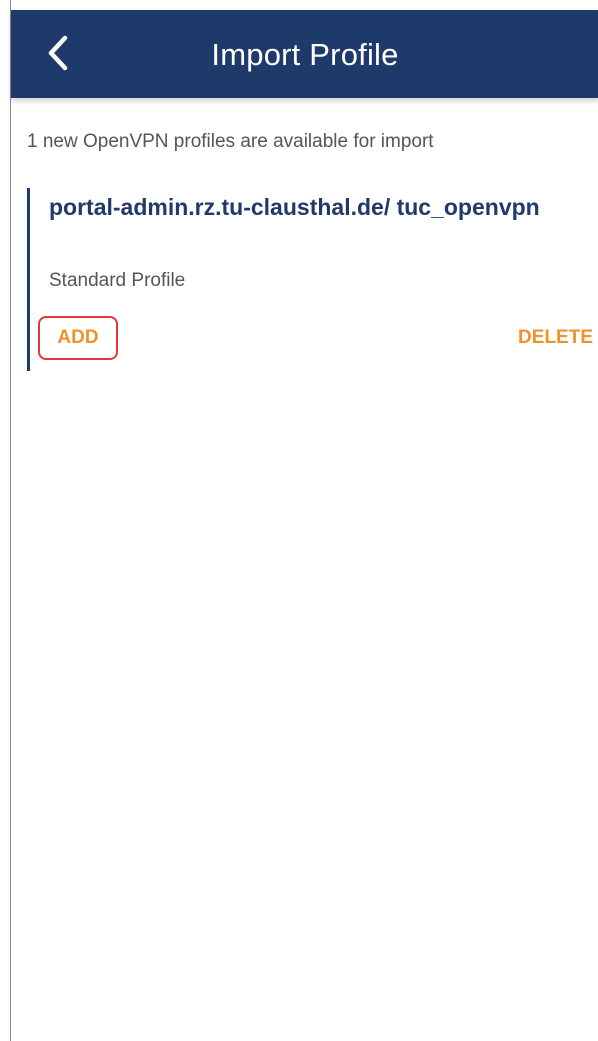  What do you see at coordinates (78, 338) in the screenshot?
I see `add-button: ADD` at bounding box center [78, 338].